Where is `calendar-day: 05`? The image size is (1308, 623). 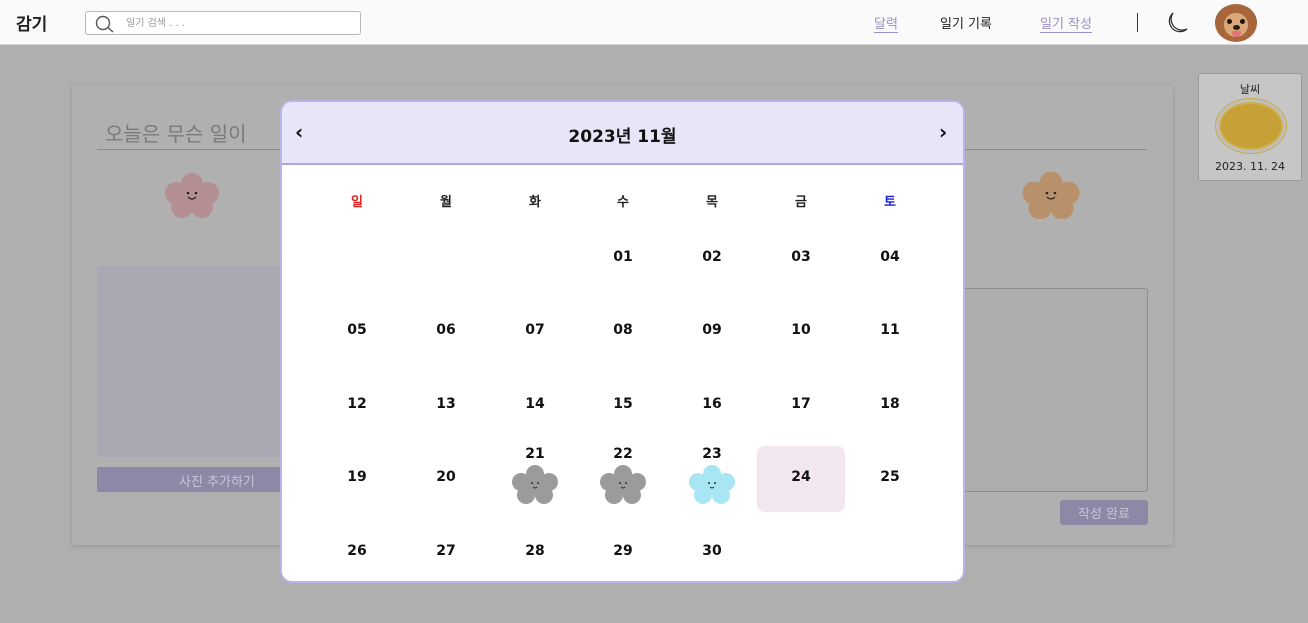
calendar-day: 05 is located at coordinates (357, 332).